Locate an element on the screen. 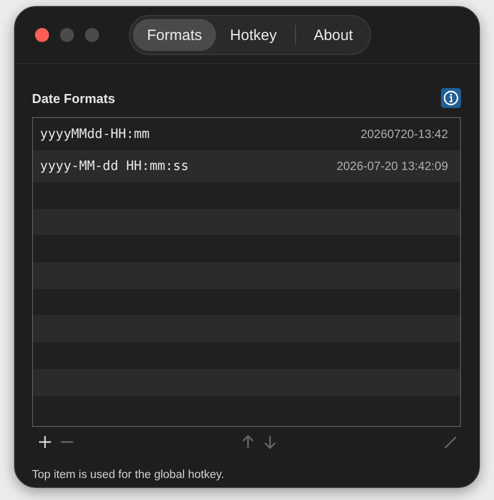 This screenshot has width=494, height=500. plus-icon is located at coordinates (45, 442).